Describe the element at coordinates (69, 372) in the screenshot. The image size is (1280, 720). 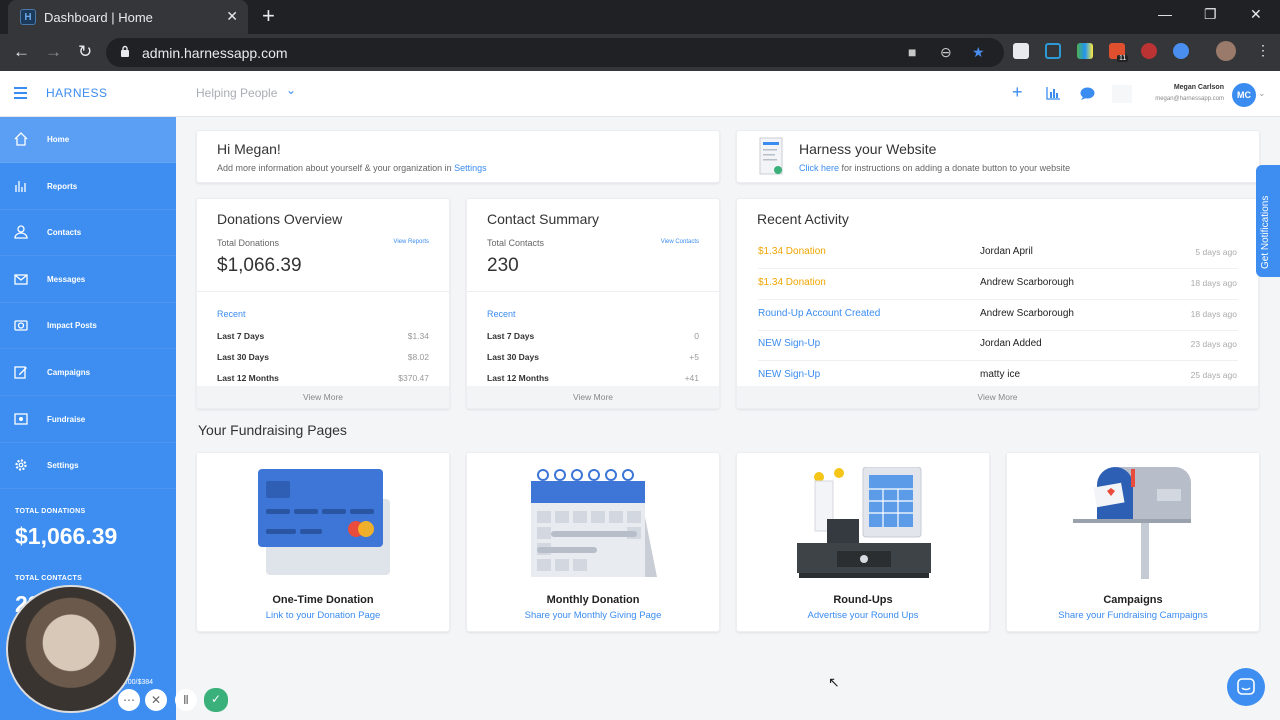
I see `sidebar-item-label: Campaigns` at that location.